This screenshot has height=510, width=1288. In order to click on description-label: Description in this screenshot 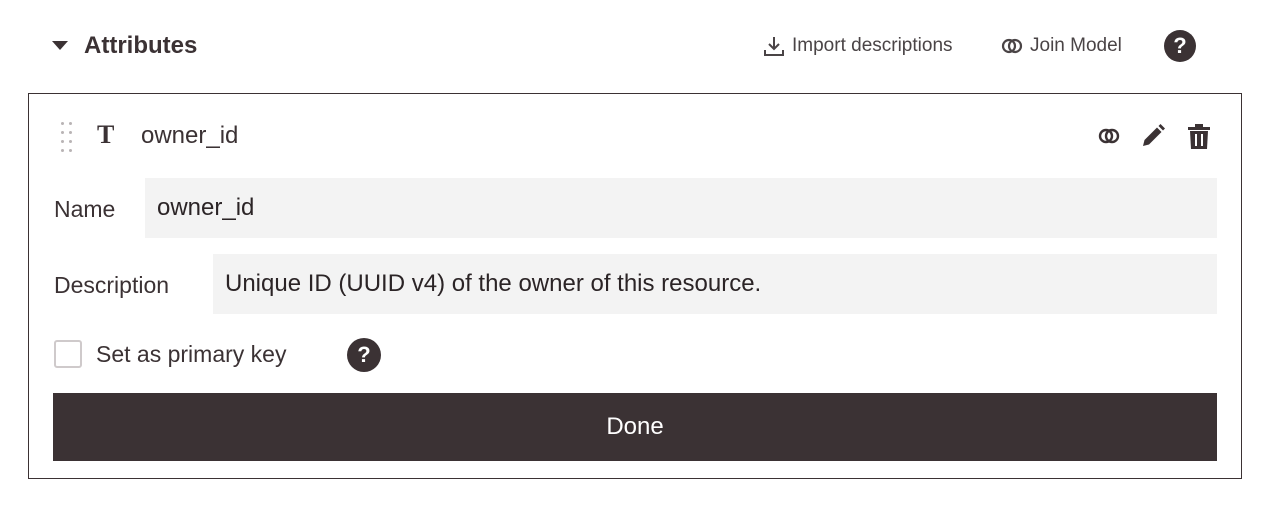, I will do `click(112, 285)`.